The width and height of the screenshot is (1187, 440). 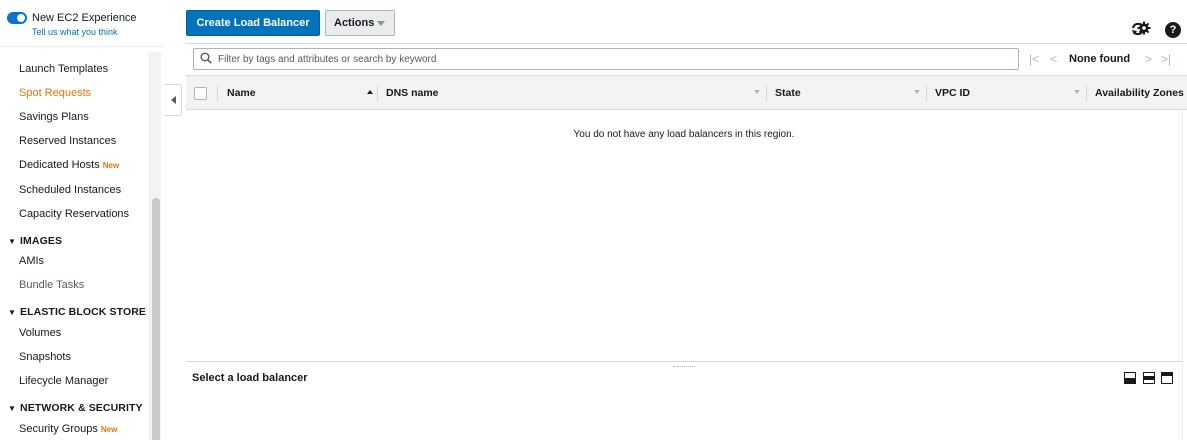 I want to click on create-load-balancer-button: Create Load Balancer, so click(x=253, y=23).